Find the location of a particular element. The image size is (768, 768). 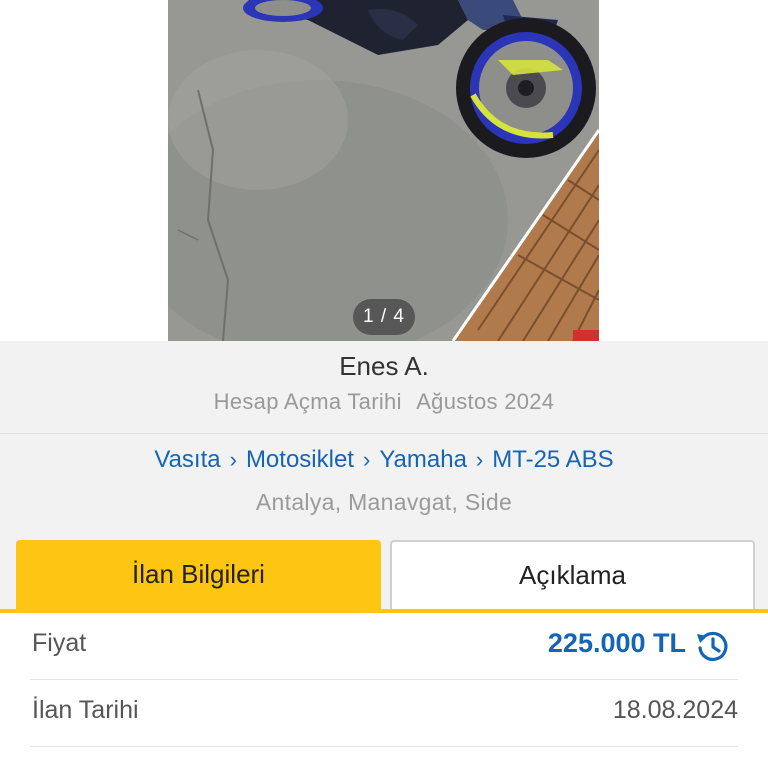

breadcrumb-item-yamaha: Yamaha is located at coordinates (423, 459).